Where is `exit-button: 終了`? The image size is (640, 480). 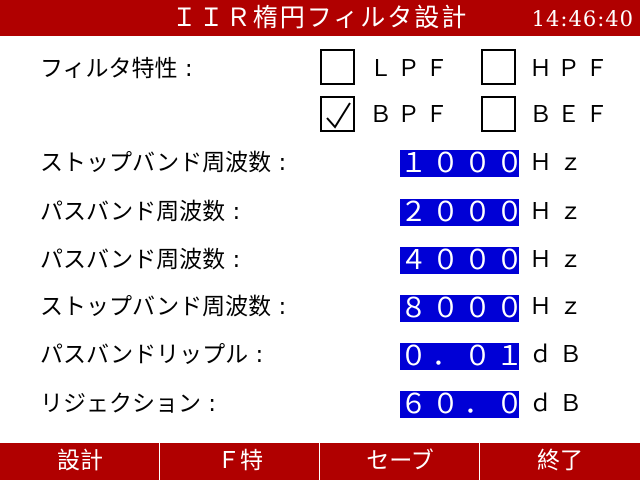 exit-button: 終了 is located at coordinates (560, 461).